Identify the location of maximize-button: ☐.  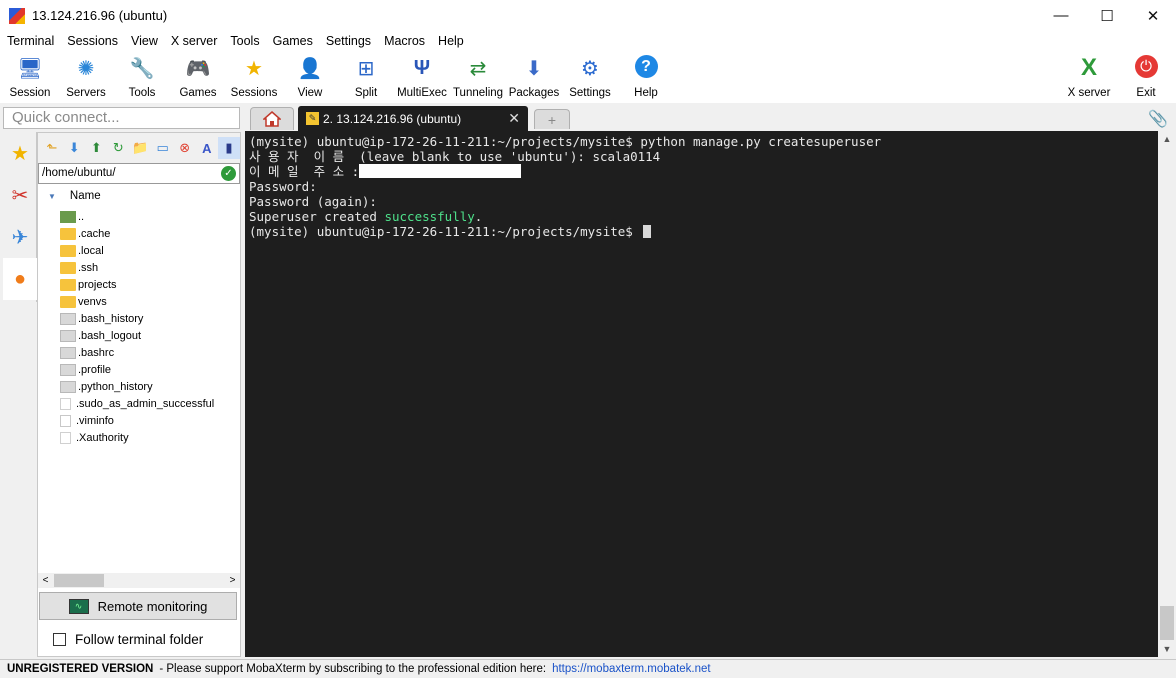
(1107, 15).